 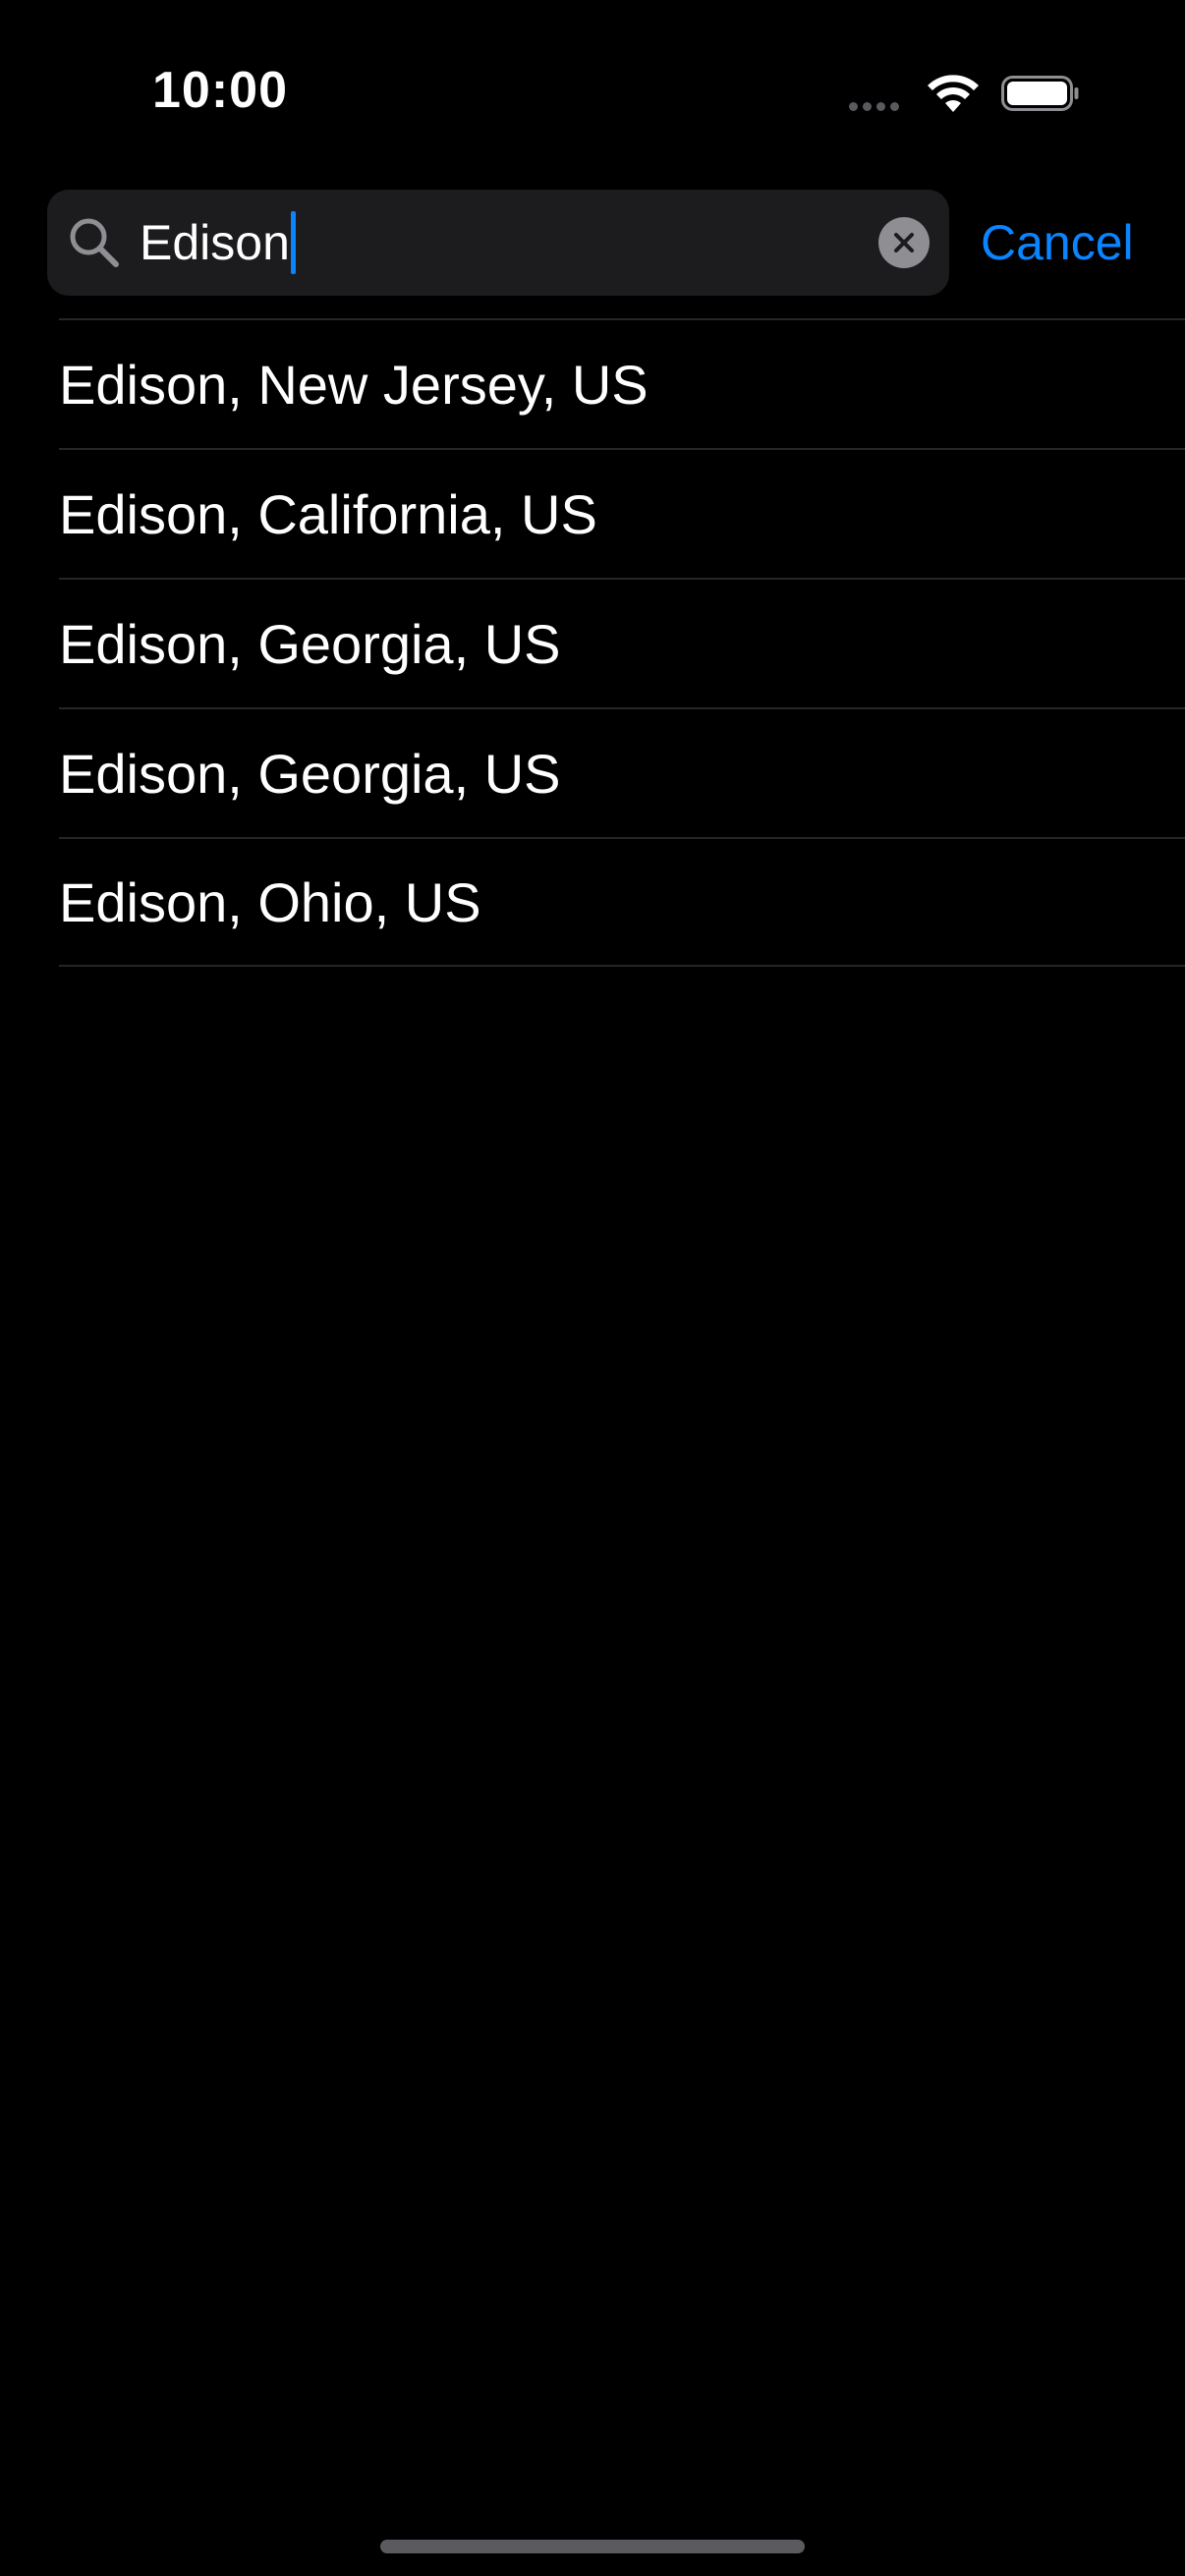 What do you see at coordinates (592, 93) in the screenshot?
I see `status-bar: 10:00` at bounding box center [592, 93].